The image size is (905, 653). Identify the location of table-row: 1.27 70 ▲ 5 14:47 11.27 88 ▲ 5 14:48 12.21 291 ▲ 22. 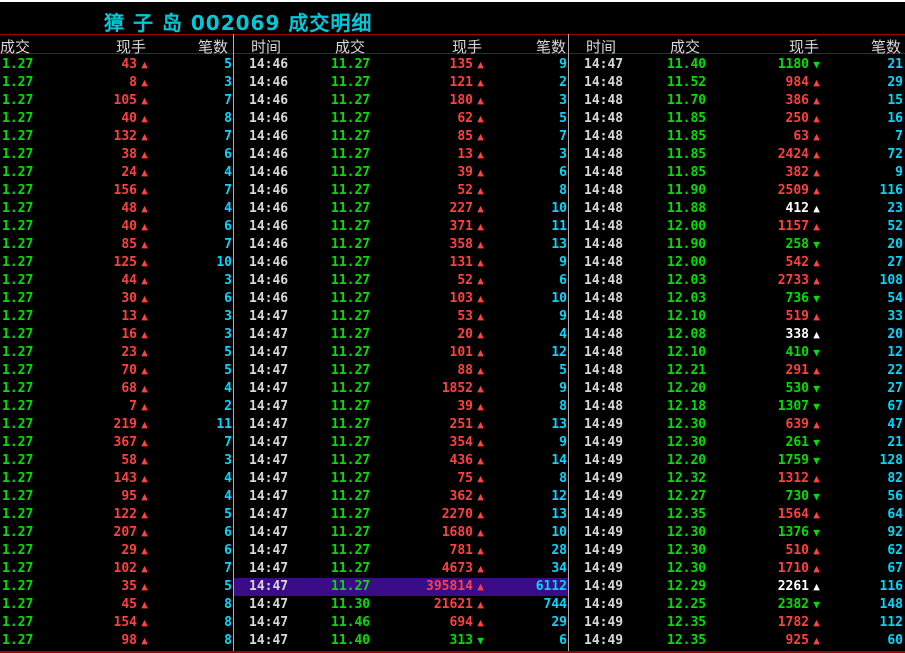
(452, 371).